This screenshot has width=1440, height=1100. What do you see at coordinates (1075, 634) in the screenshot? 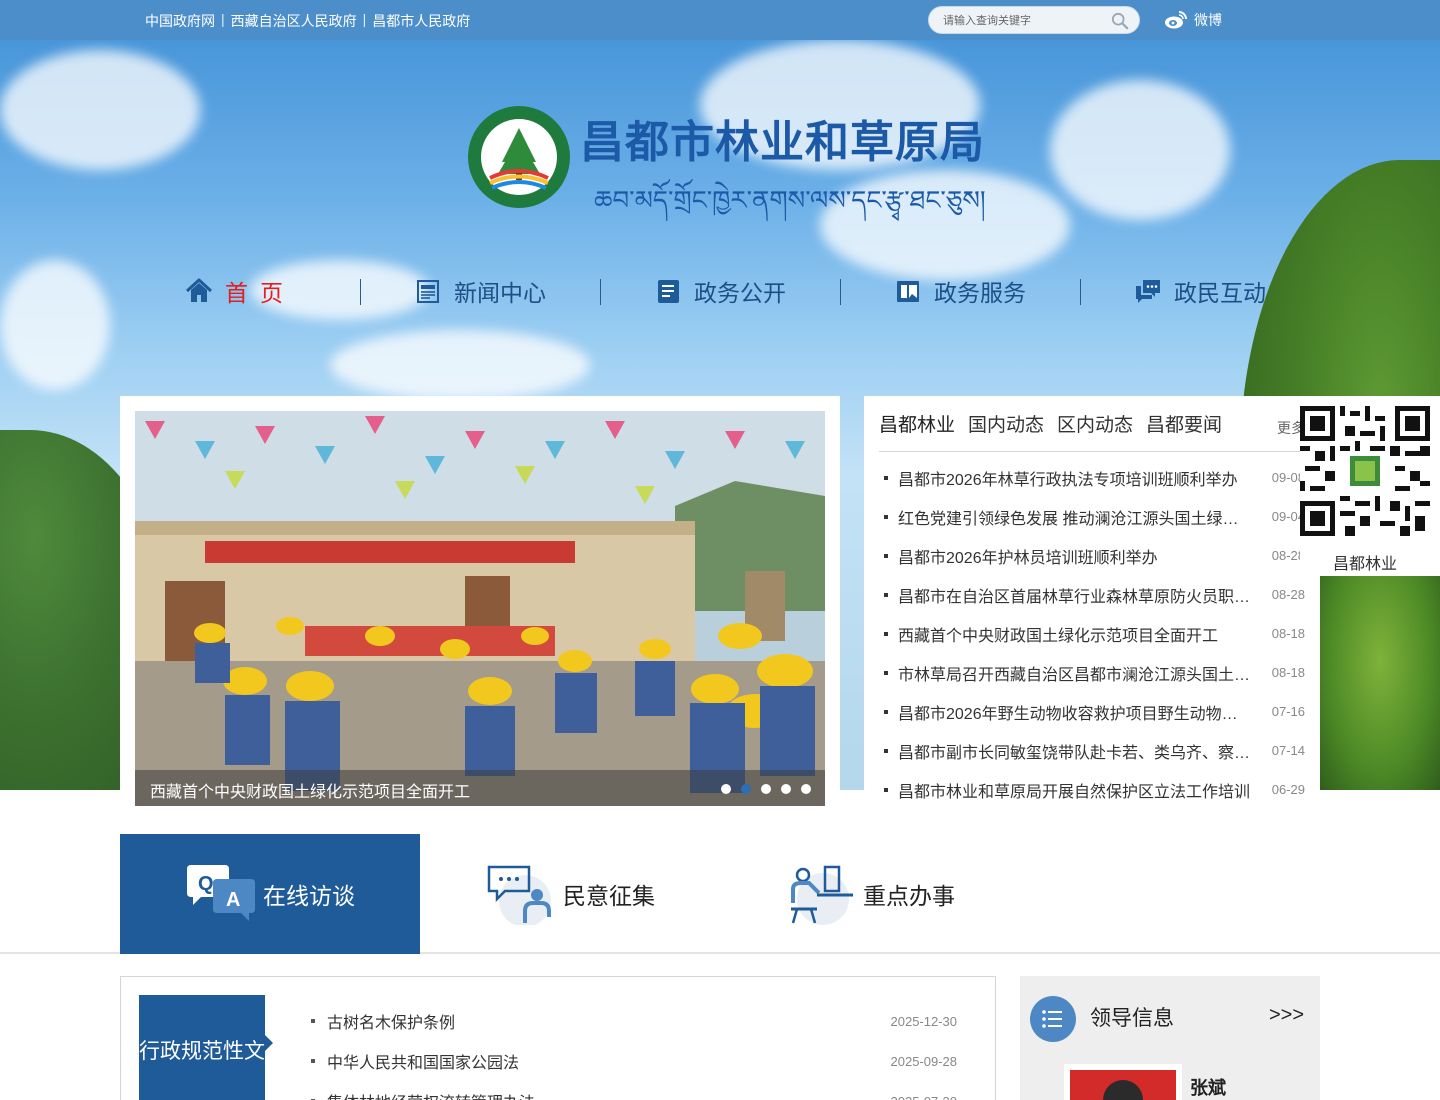
I see `news-title: 西藏首个中央财政国土绿化示范项目全面开工` at bounding box center [1075, 634].